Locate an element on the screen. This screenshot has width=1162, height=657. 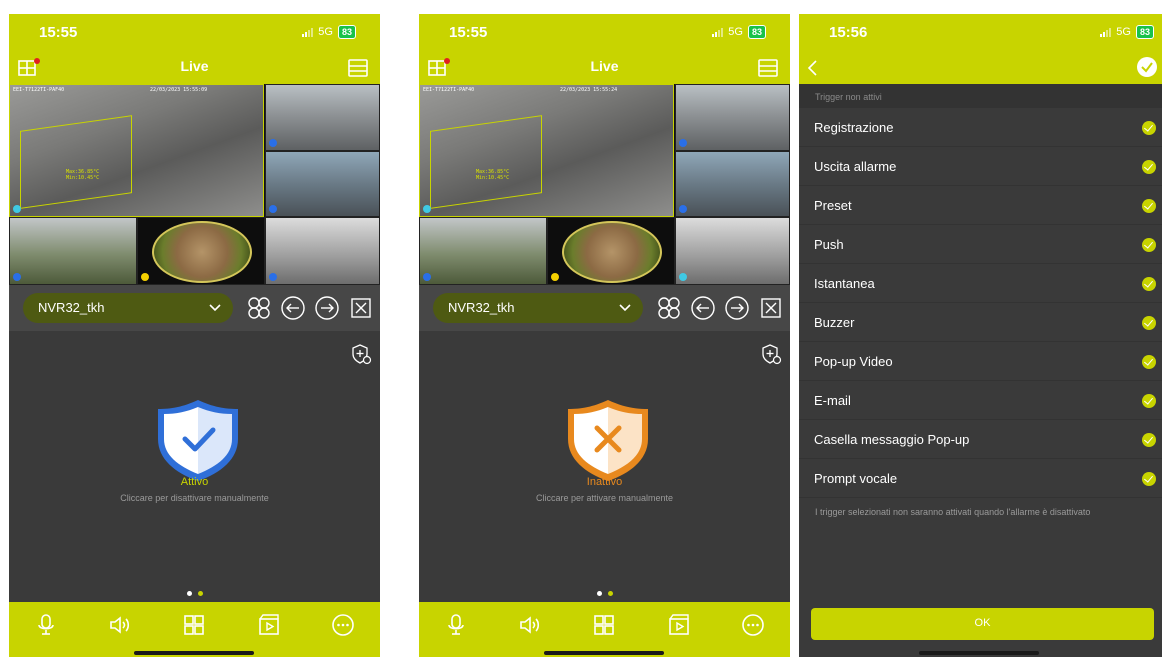
trigger-item: Prompt vocale is located at coordinates (980, 478).